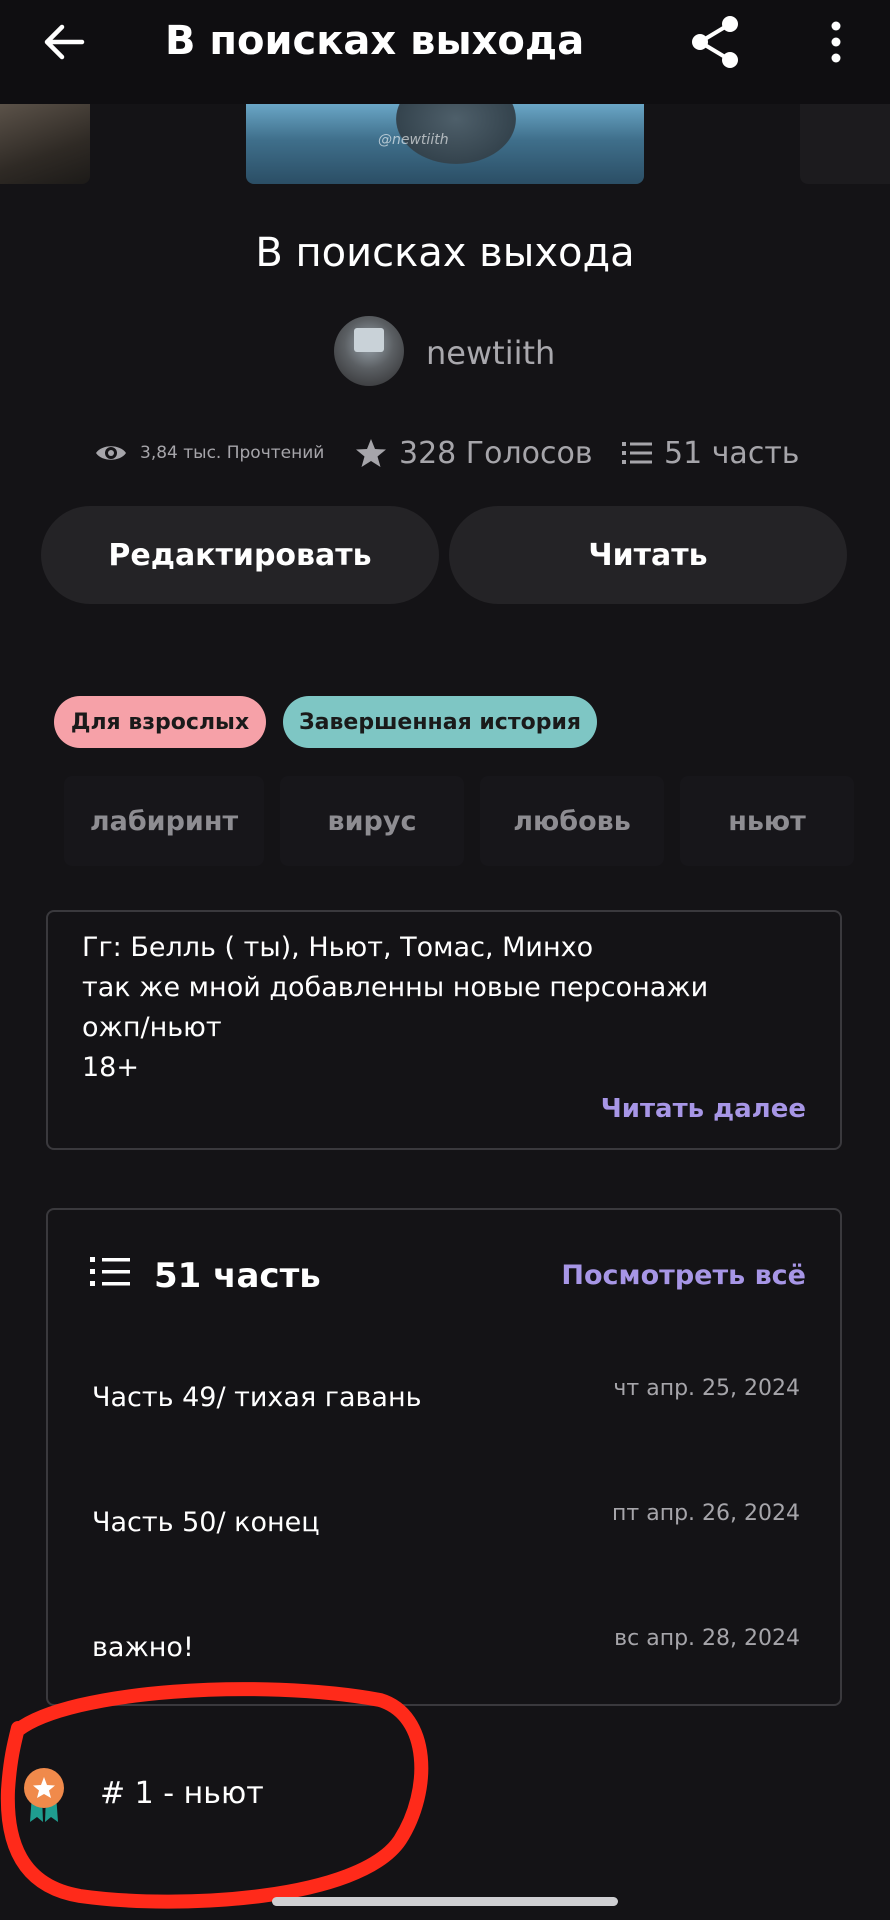 The height and width of the screenshot is (1920, 890). What do you see at coordinates (572, 821) in the screenshot?
I see `tag-chip: любовь` at bounding box center [572, 821].